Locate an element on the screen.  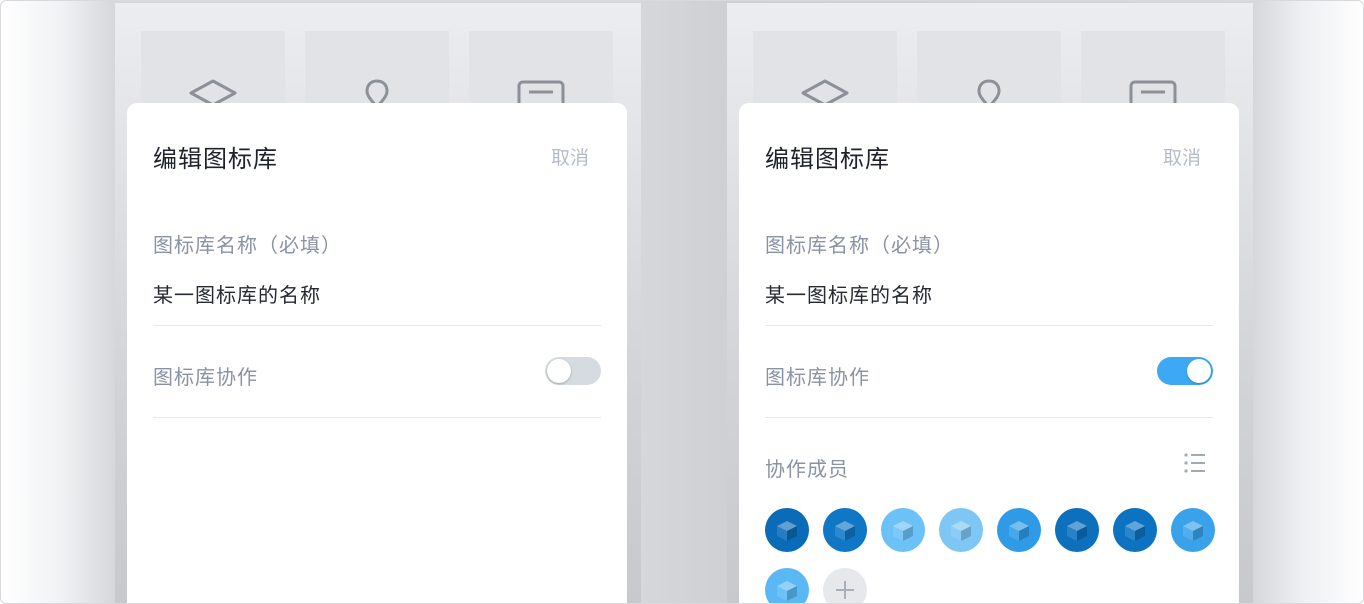
add-member-button is located at coordinates (845, 585).